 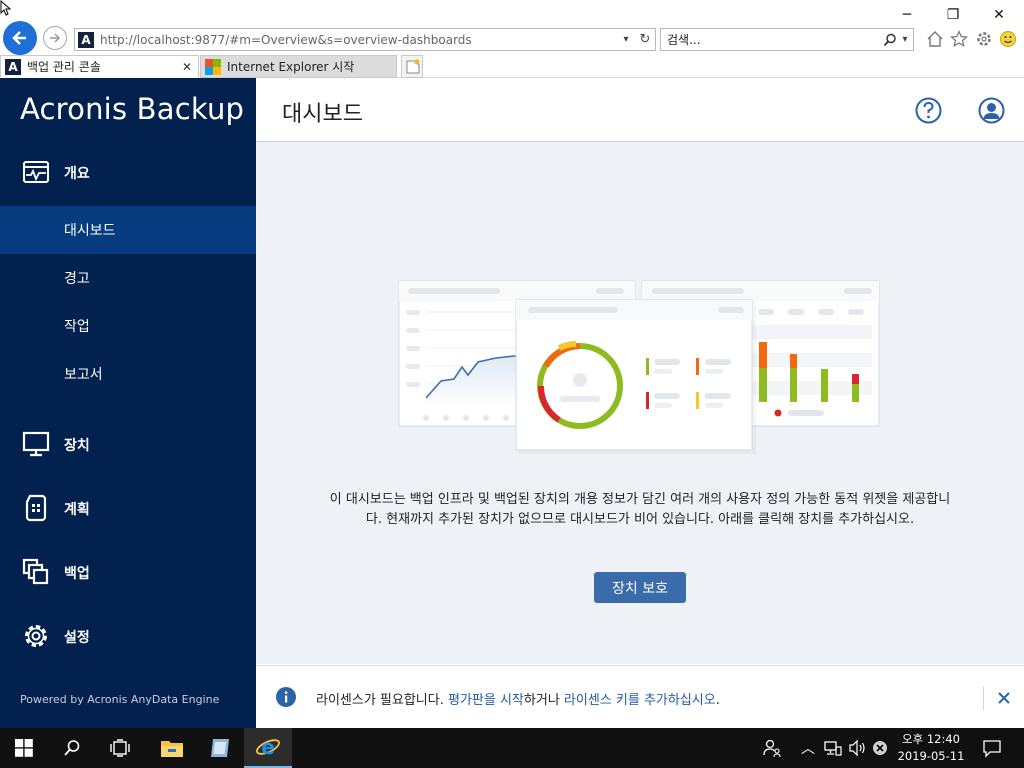 I want to click on start-trial-link: 평가판을 시작, so click(x=486, y=700).